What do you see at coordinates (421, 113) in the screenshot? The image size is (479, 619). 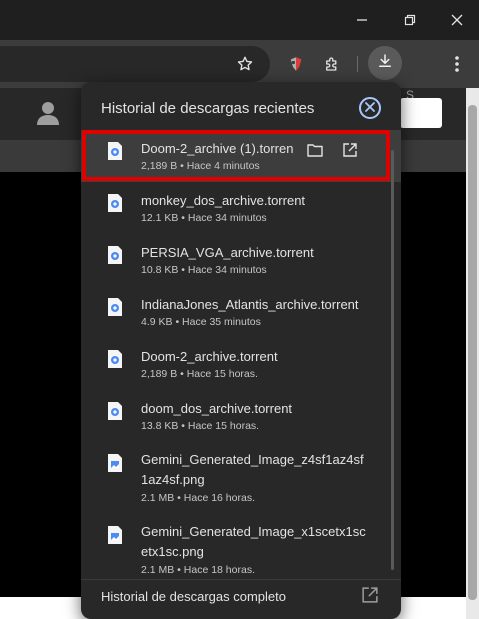 I see `page-search-box` at bounding box center [421, 113].